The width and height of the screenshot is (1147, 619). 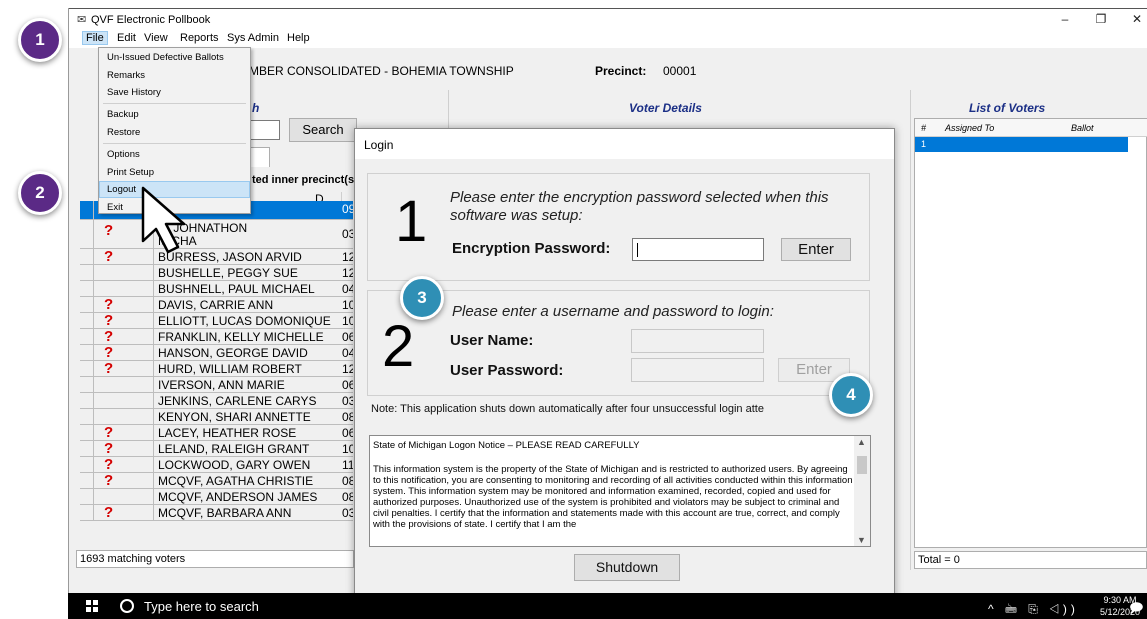 What do you see at coordinates (492, 340) in the screenshot?
I see `username-label: User Name:` at bounding box center [492, 340].